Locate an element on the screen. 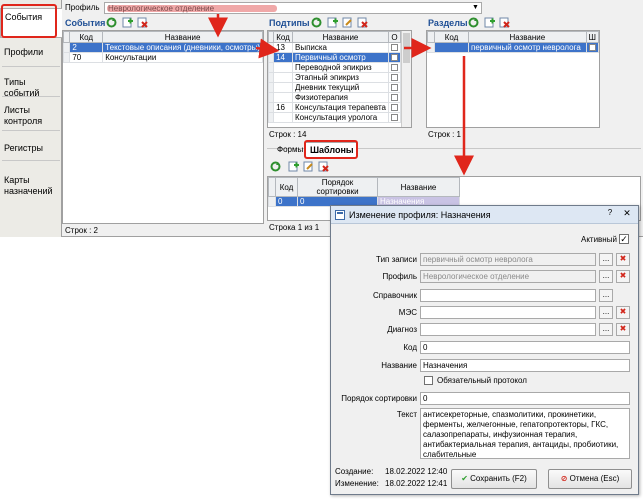 This screenshot has width=643, height=499. left-tab-checklists: Листы контроля is located at coordinates (31, 116).